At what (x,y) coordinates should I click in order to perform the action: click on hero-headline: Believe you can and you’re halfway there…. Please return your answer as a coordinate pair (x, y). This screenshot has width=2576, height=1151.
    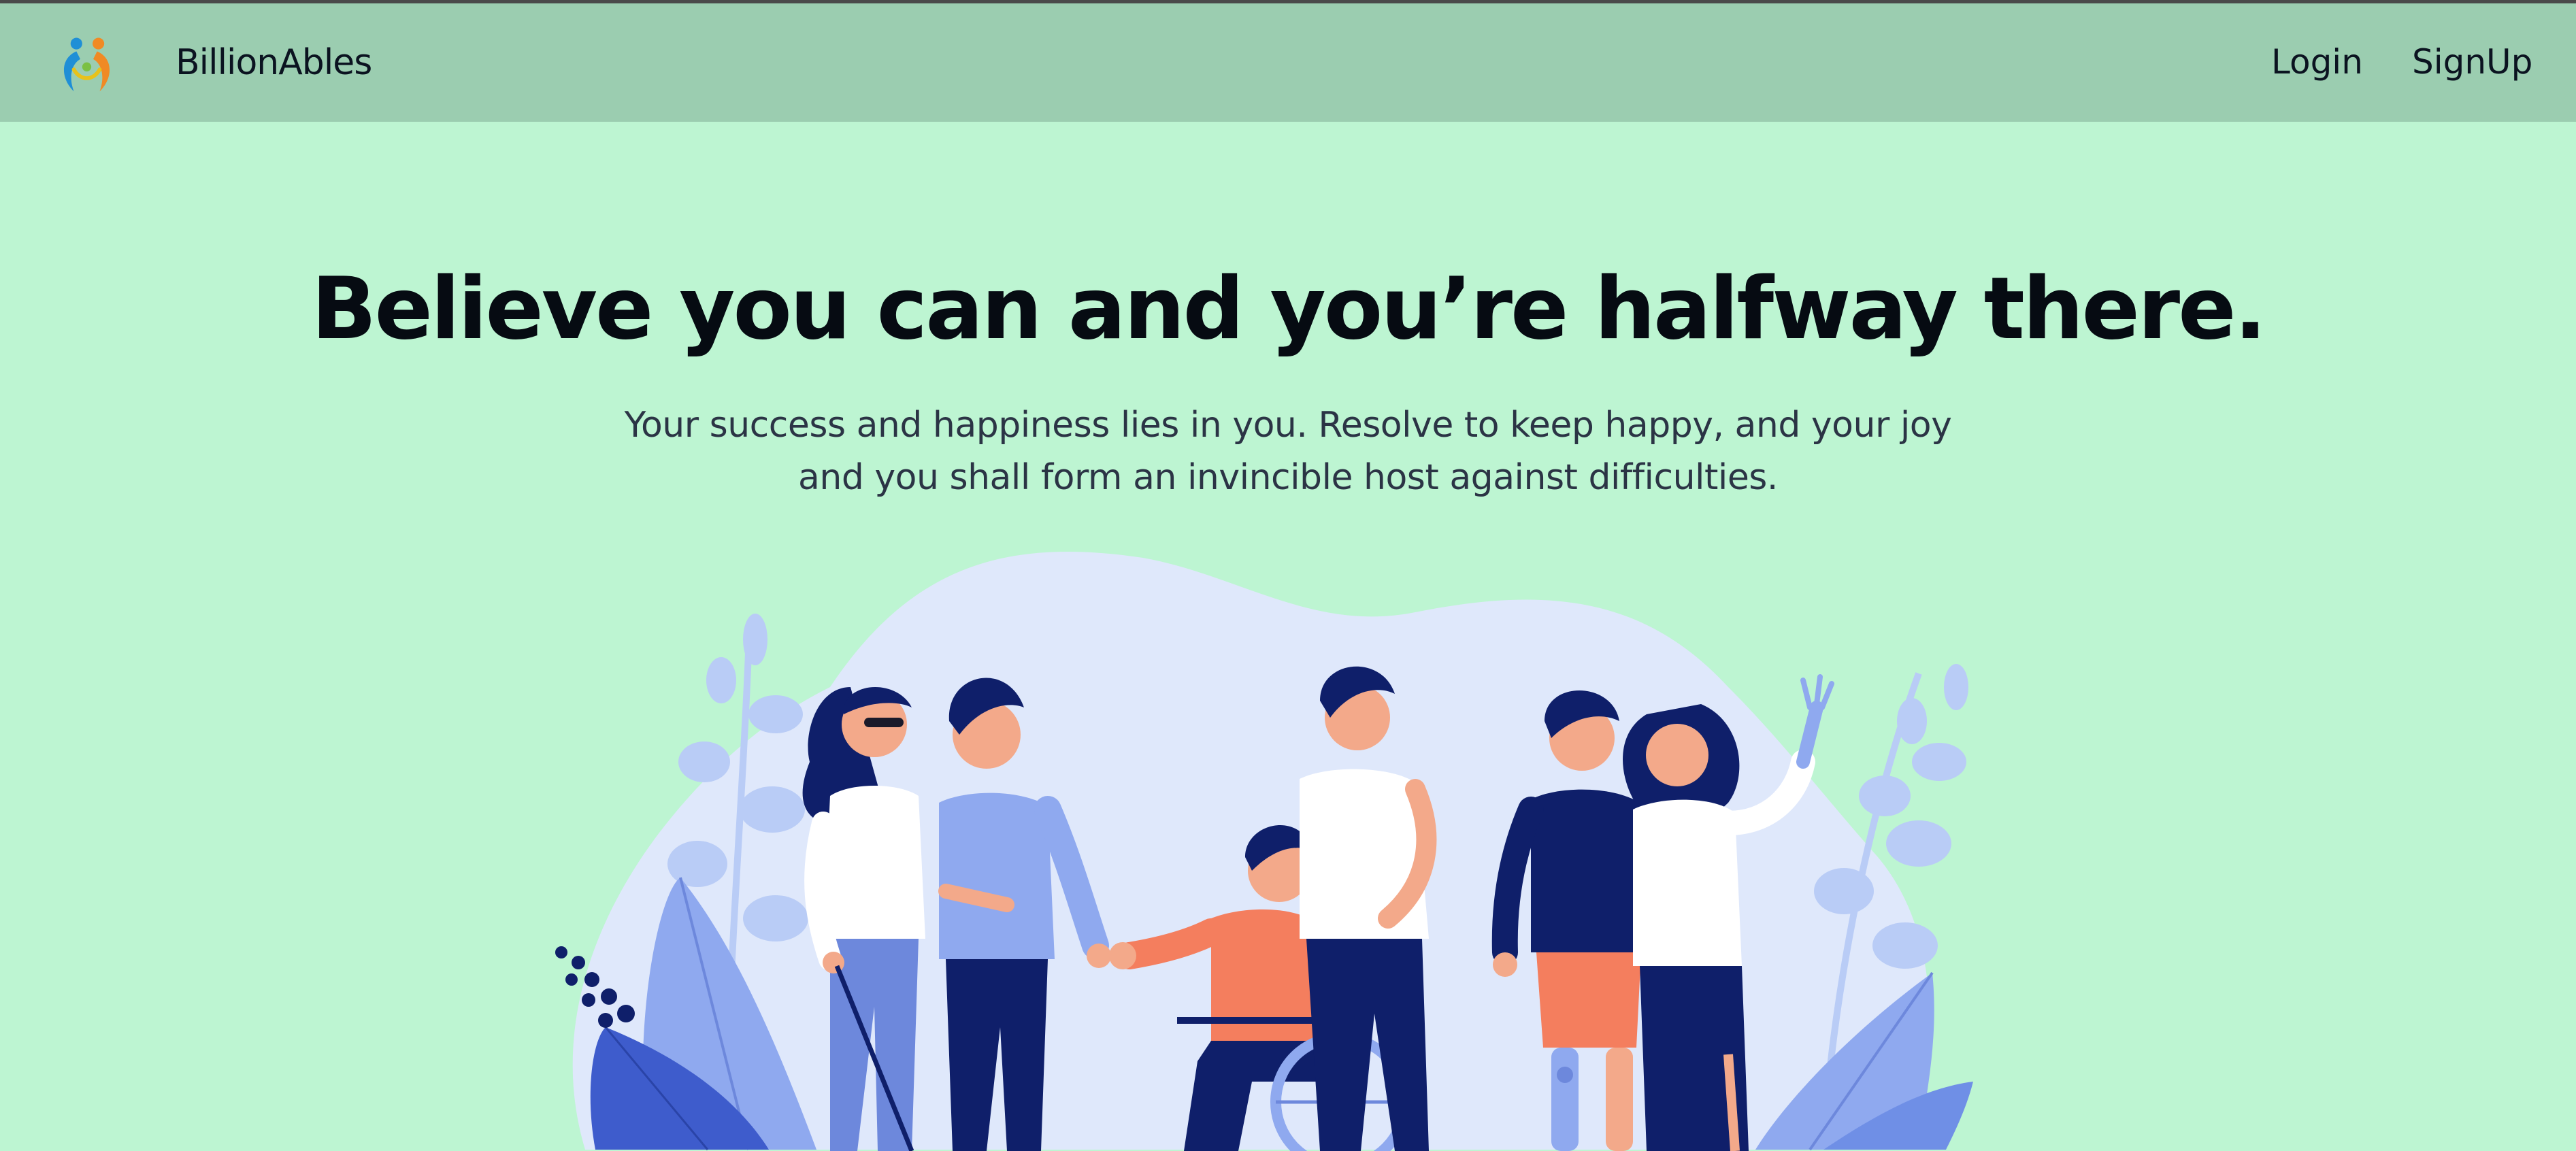
    Looking at the image, I should click on (1289, 308).